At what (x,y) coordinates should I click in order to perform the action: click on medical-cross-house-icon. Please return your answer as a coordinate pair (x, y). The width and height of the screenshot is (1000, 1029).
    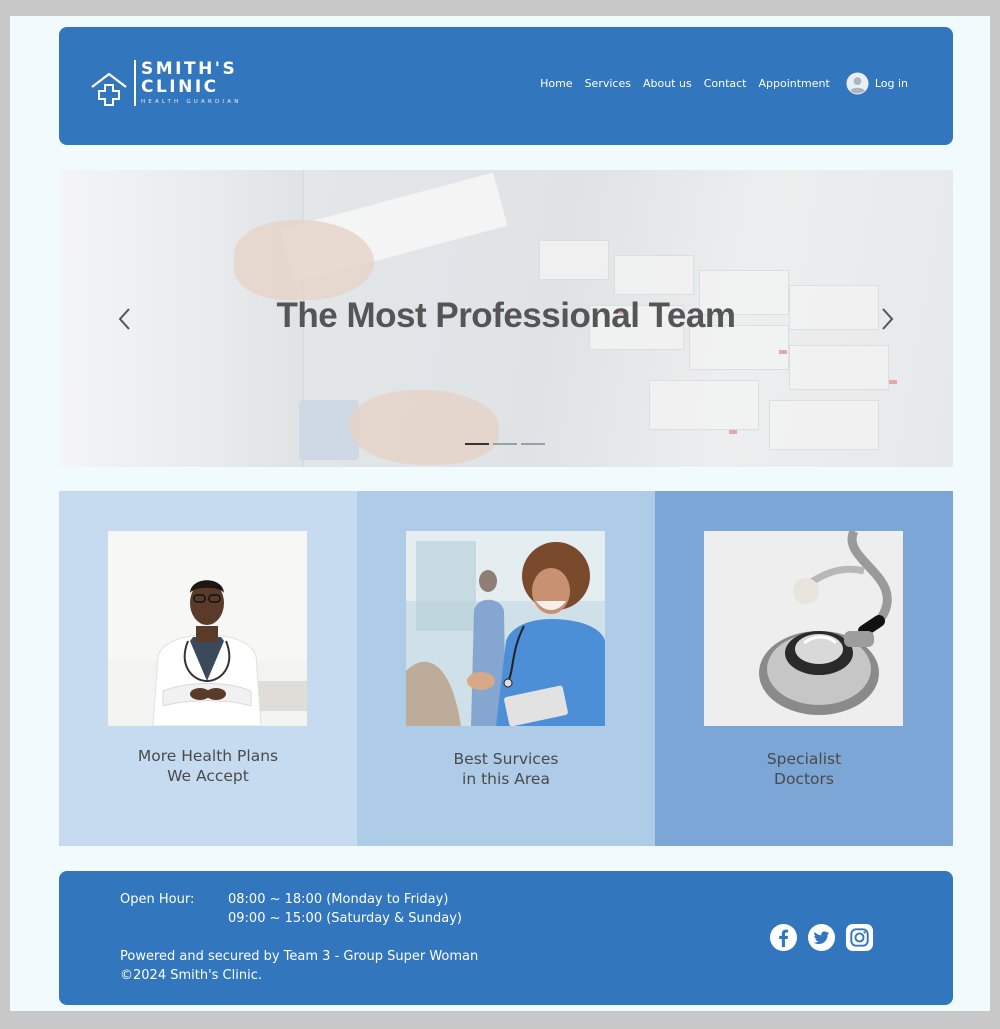
    Looking at the image, I should click on (109, 89).